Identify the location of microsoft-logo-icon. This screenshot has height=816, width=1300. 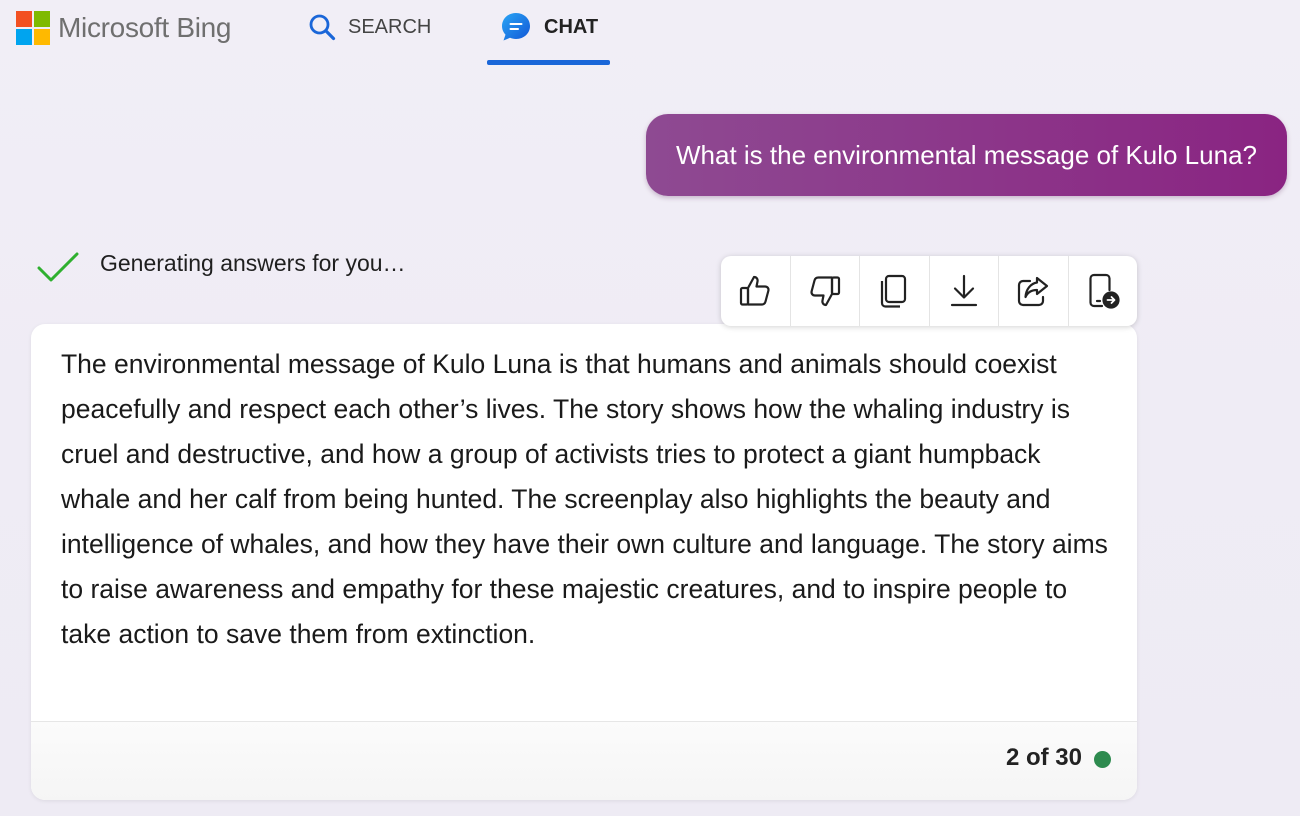
(33, 28).